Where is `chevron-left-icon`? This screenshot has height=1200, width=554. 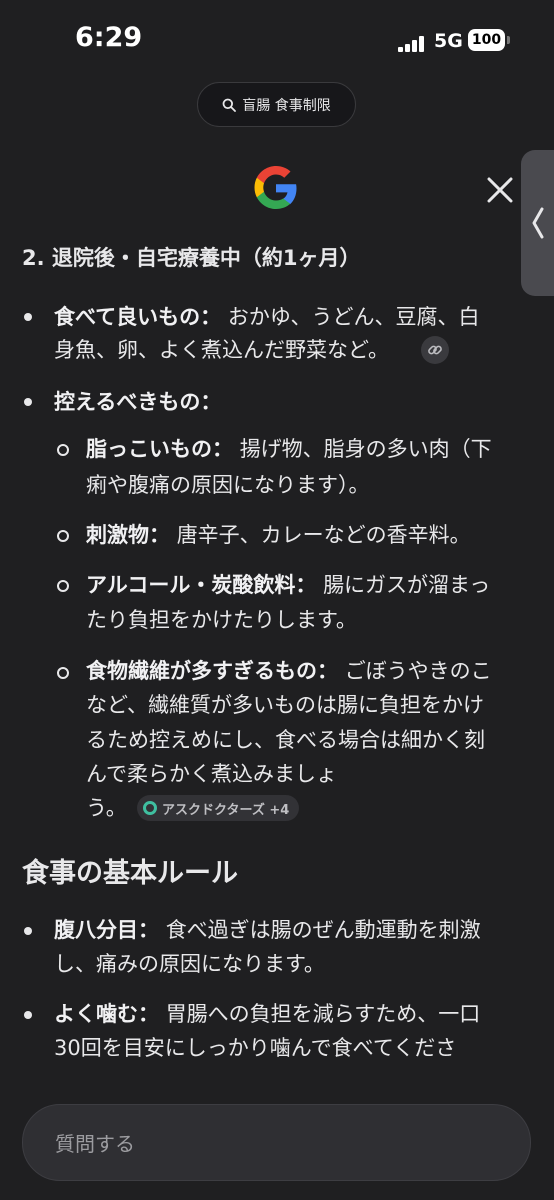
chevron-left-icon is located at coordinates (538, 223).